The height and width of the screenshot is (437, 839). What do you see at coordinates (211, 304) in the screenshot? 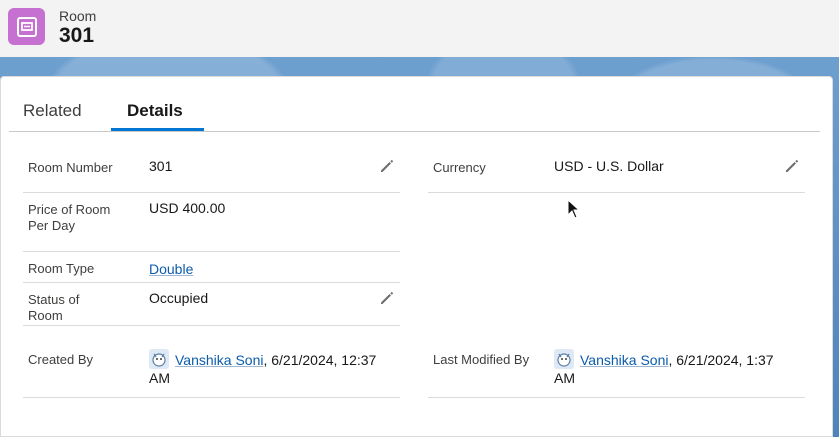
I see `field-status: Status of Room Occupied` at bounding box center [211, 304].